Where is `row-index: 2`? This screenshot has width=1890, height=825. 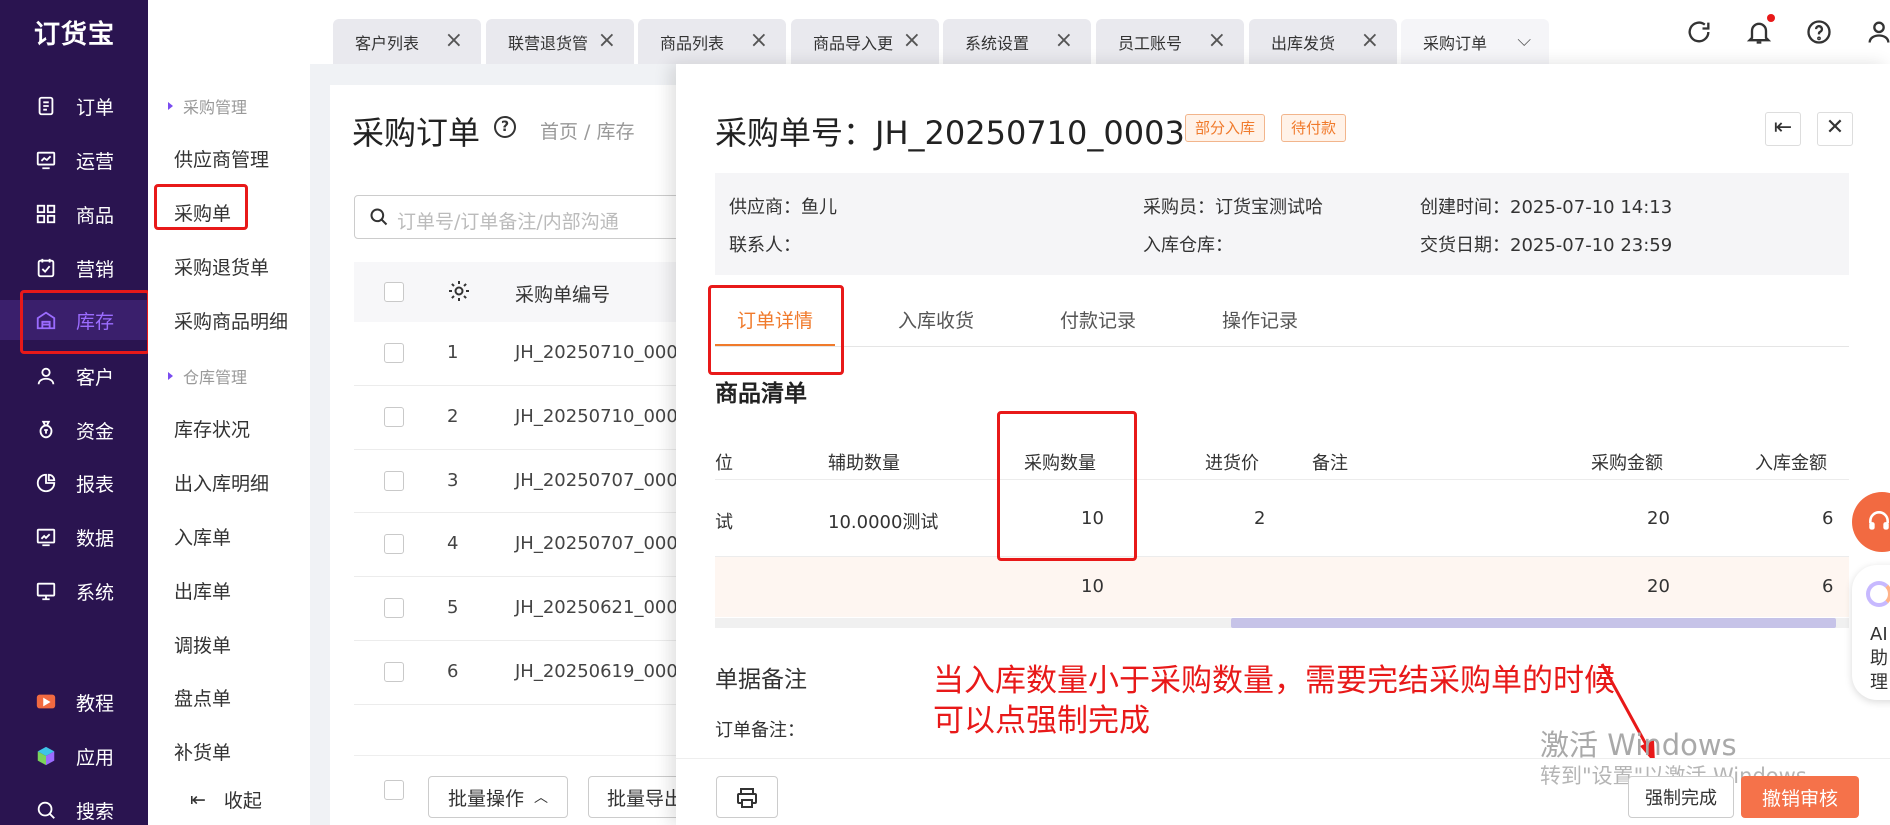 row-index: 2 is located at coordinates (453, 416).